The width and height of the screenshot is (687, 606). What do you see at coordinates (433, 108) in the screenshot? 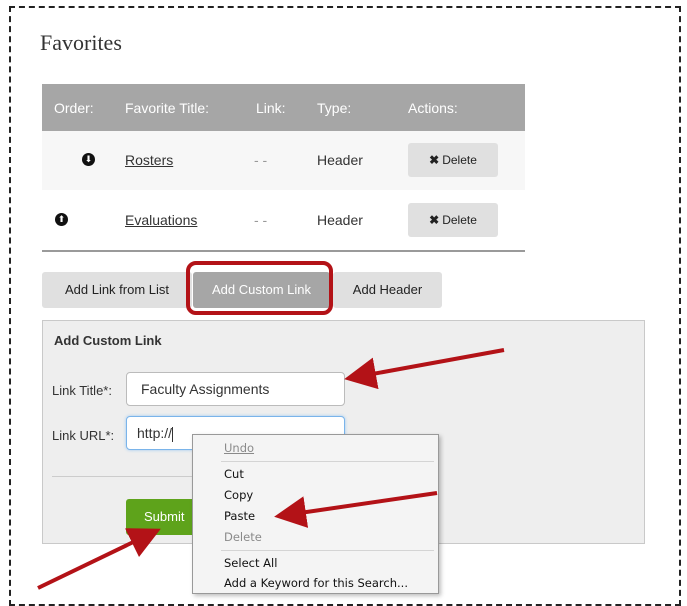
I see `header-actions: Actions:` at bounding box center [433, 108].